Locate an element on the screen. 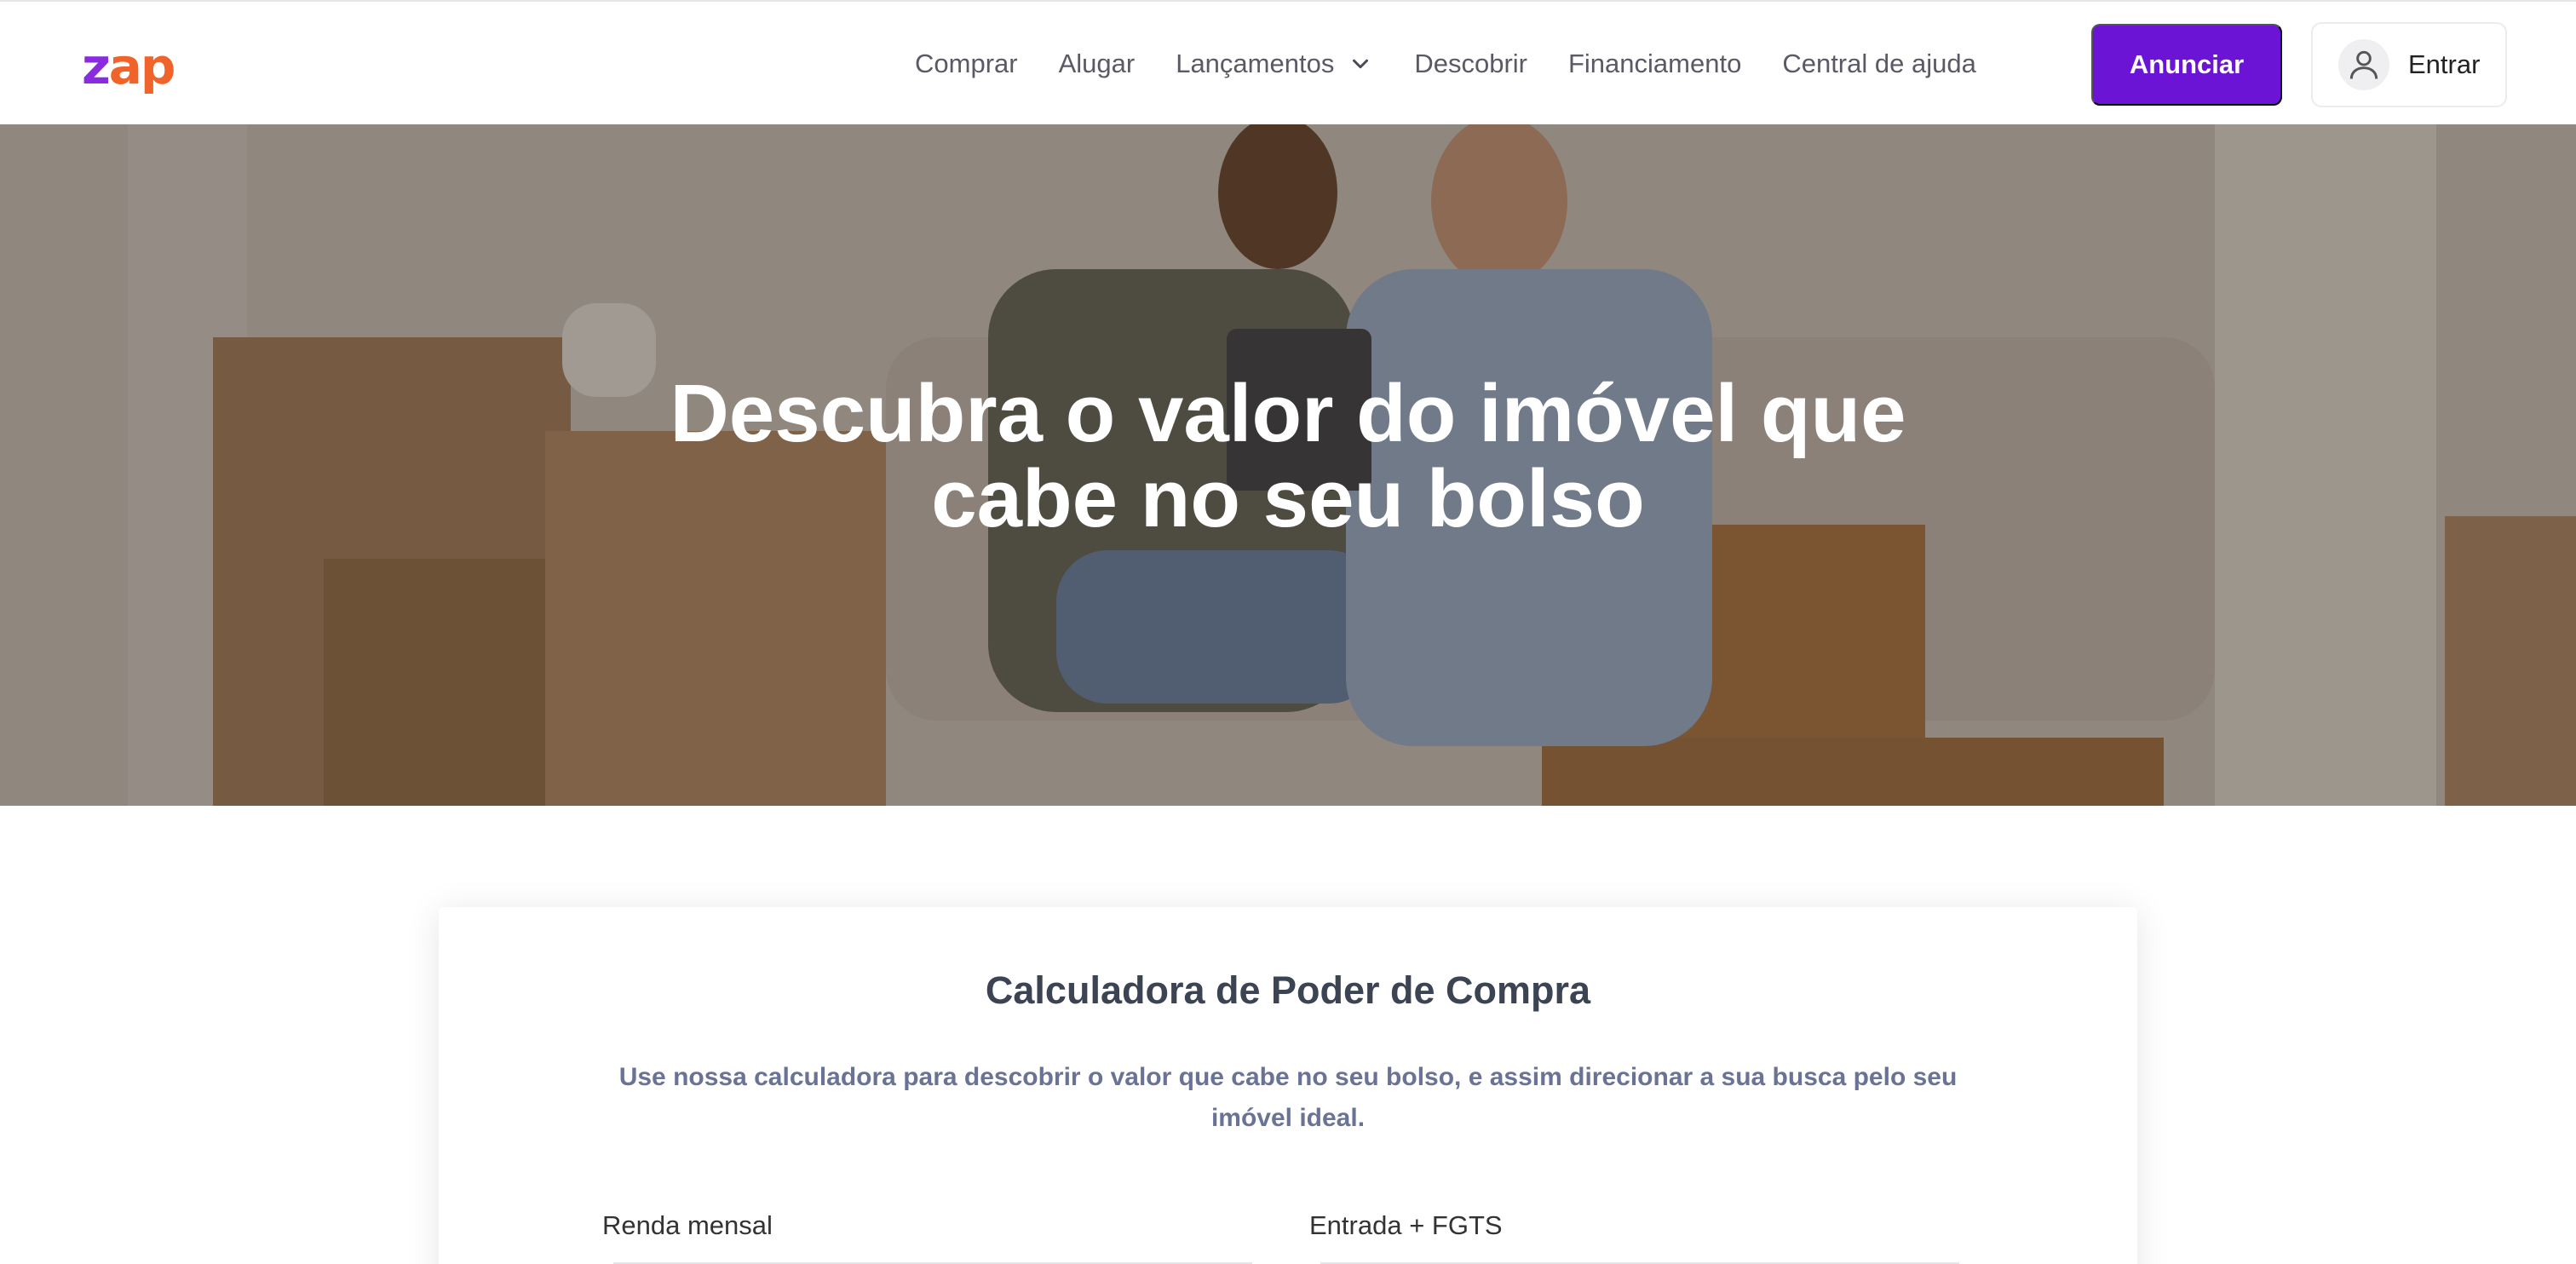  hero-title-line-2: cabe no seu bolso is located at coordinates (1288, 498).